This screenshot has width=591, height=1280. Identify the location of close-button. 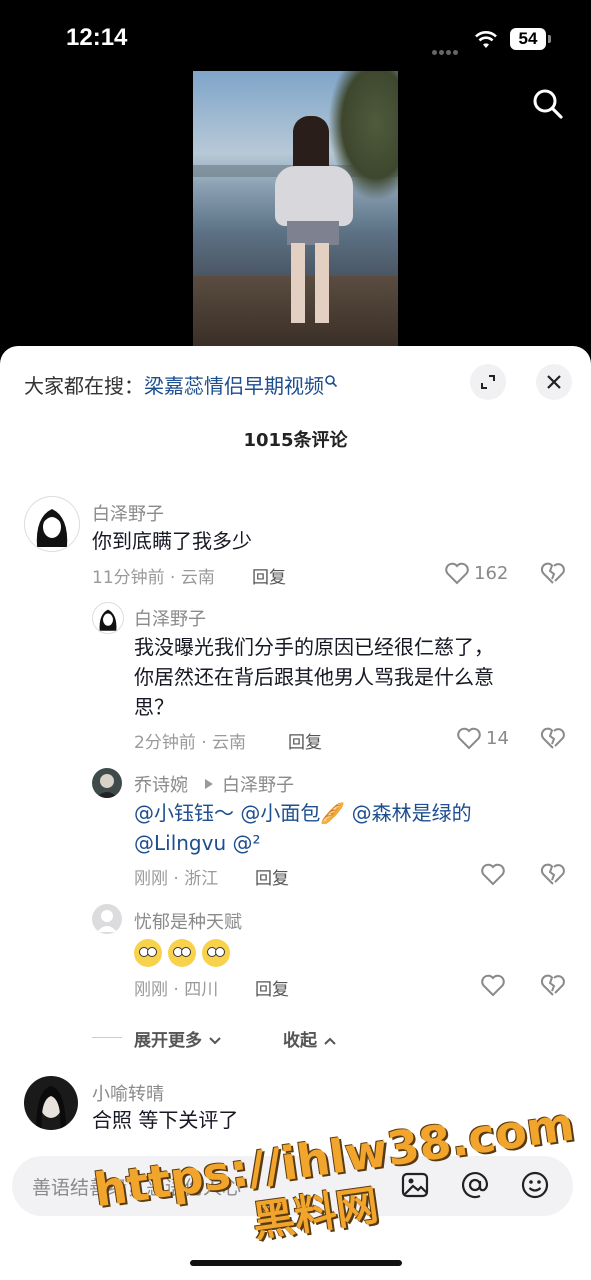
(554, 382).